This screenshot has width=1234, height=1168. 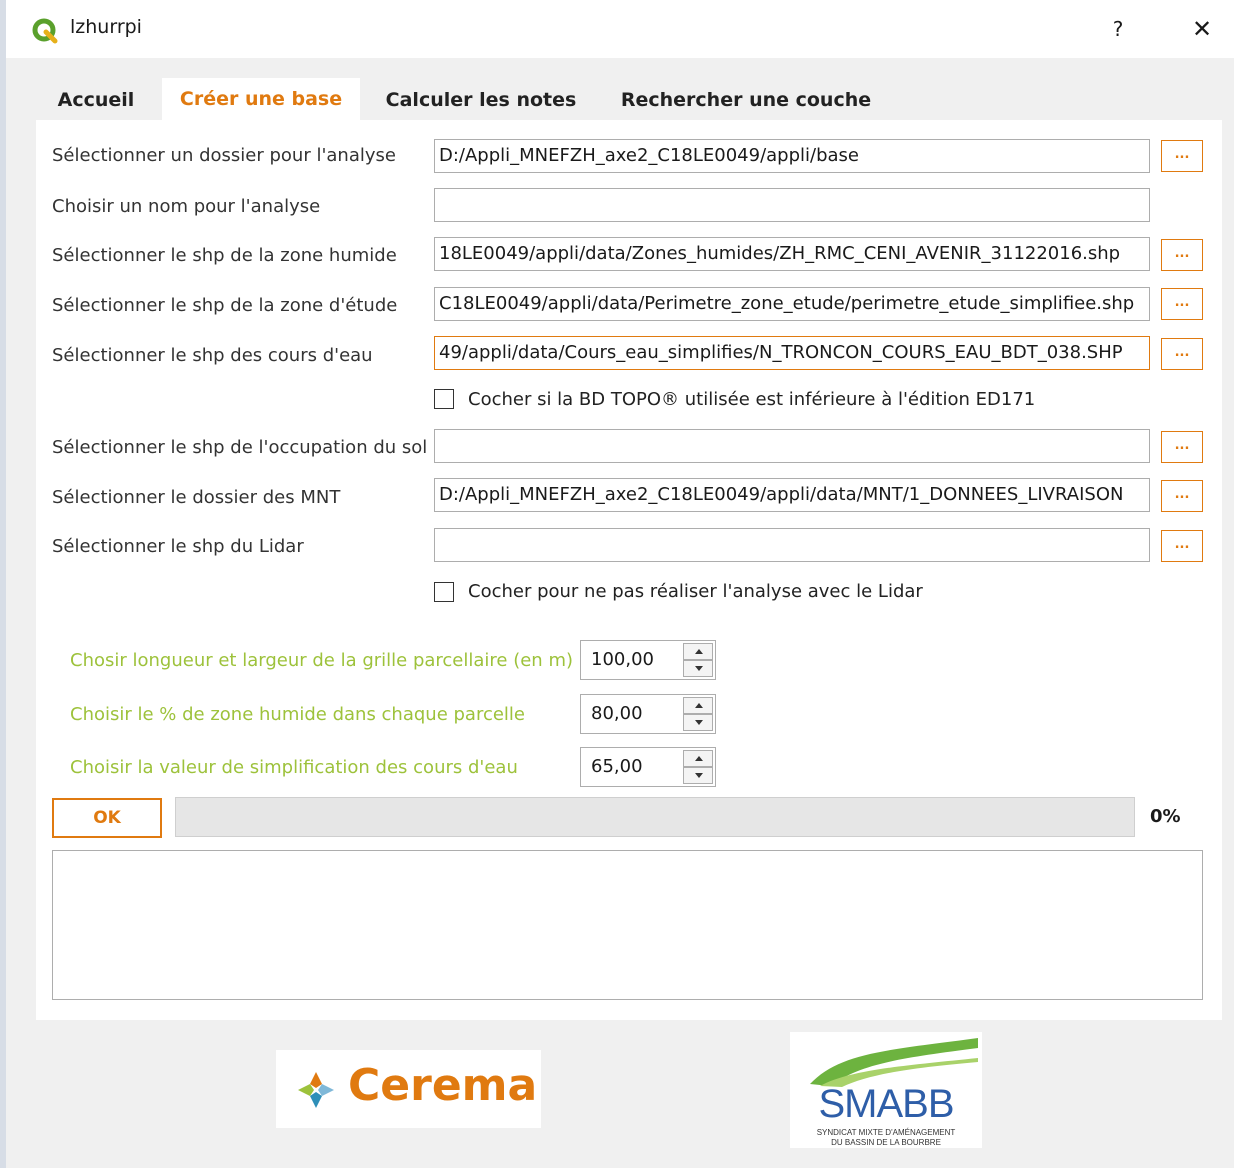 What do you see at coordinates (96, 100) in the screenshot?
I see `tab-accueil: Accueil` at bounding box center [96, 100].